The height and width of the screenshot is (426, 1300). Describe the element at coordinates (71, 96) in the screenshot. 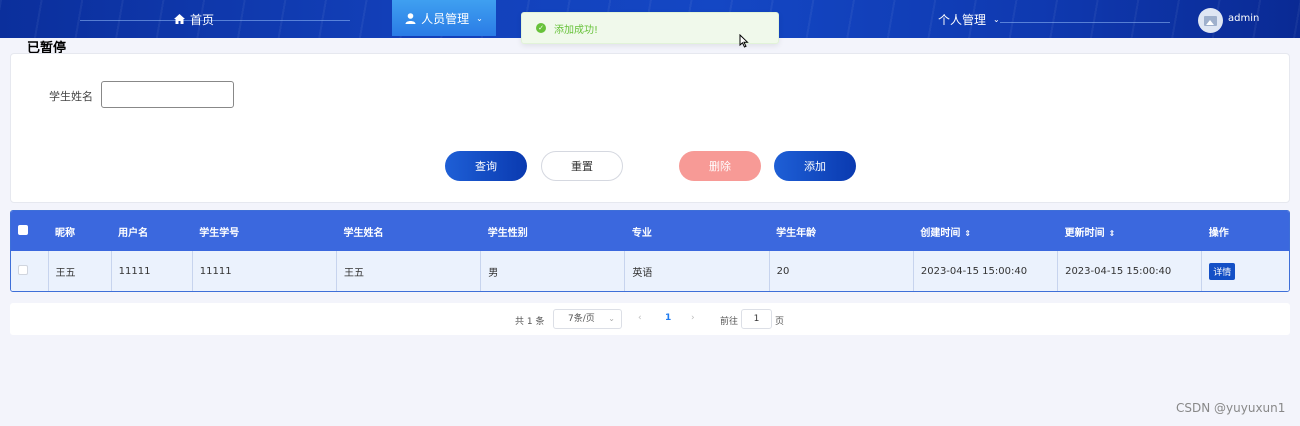

I see `student-name-label: 学生姓名` at that location.